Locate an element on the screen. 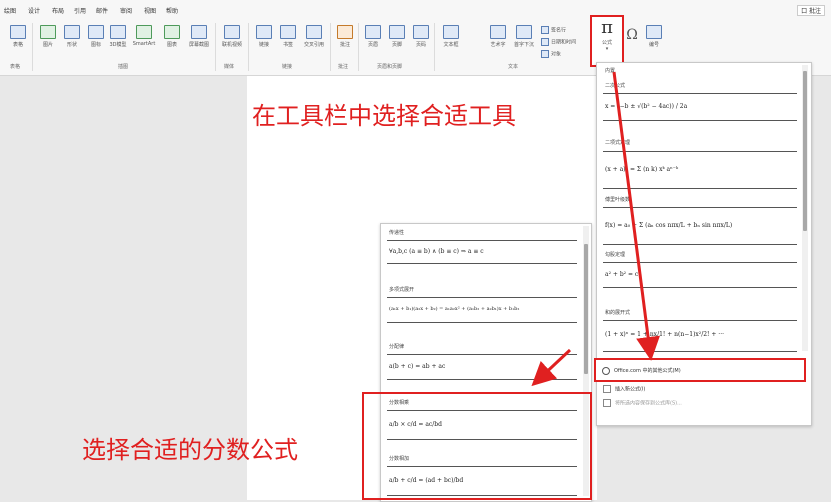  arrow-to-fraction is located at coordinates (551, 367).